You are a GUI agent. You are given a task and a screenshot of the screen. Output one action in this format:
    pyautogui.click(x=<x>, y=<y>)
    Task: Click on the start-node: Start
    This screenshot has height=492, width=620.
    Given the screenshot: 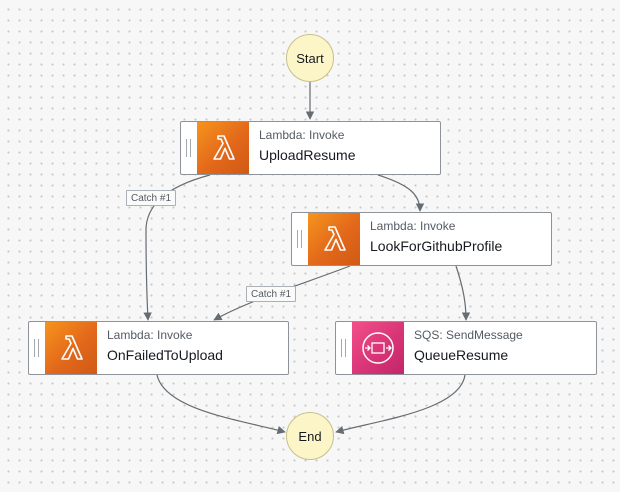 What is the action you would take?
    pyautogui.click(x=310, y=58)
    